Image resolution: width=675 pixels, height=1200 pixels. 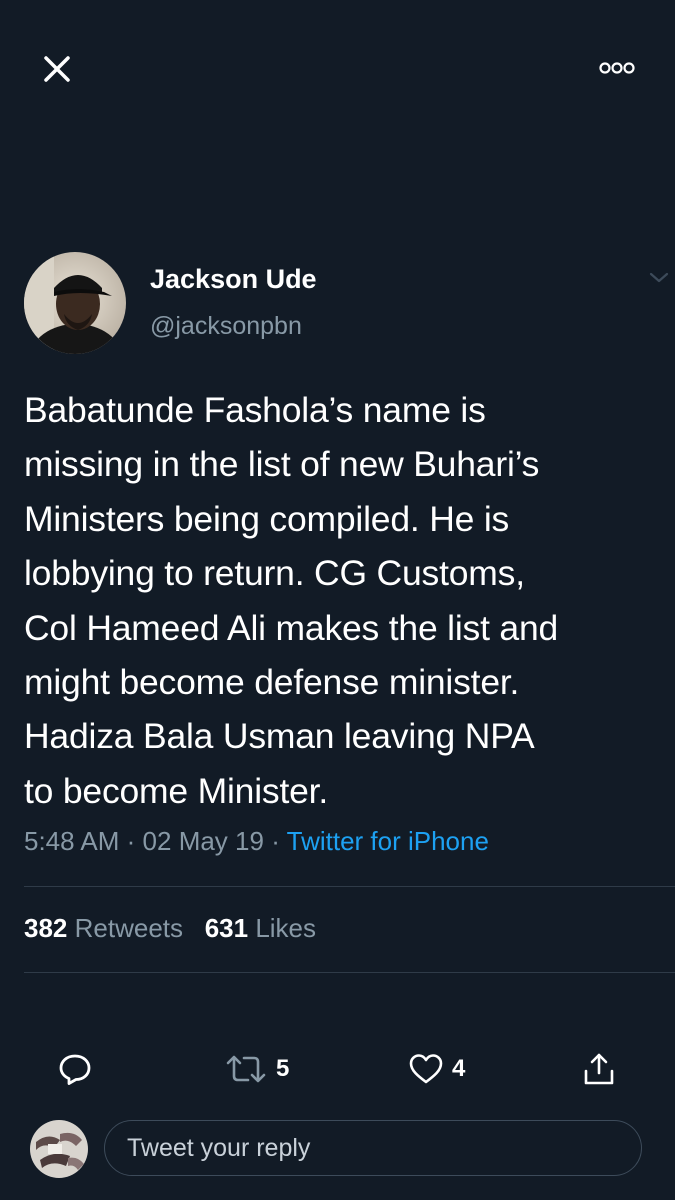 I want to click on author-avatar, so click(x=75, y=303).